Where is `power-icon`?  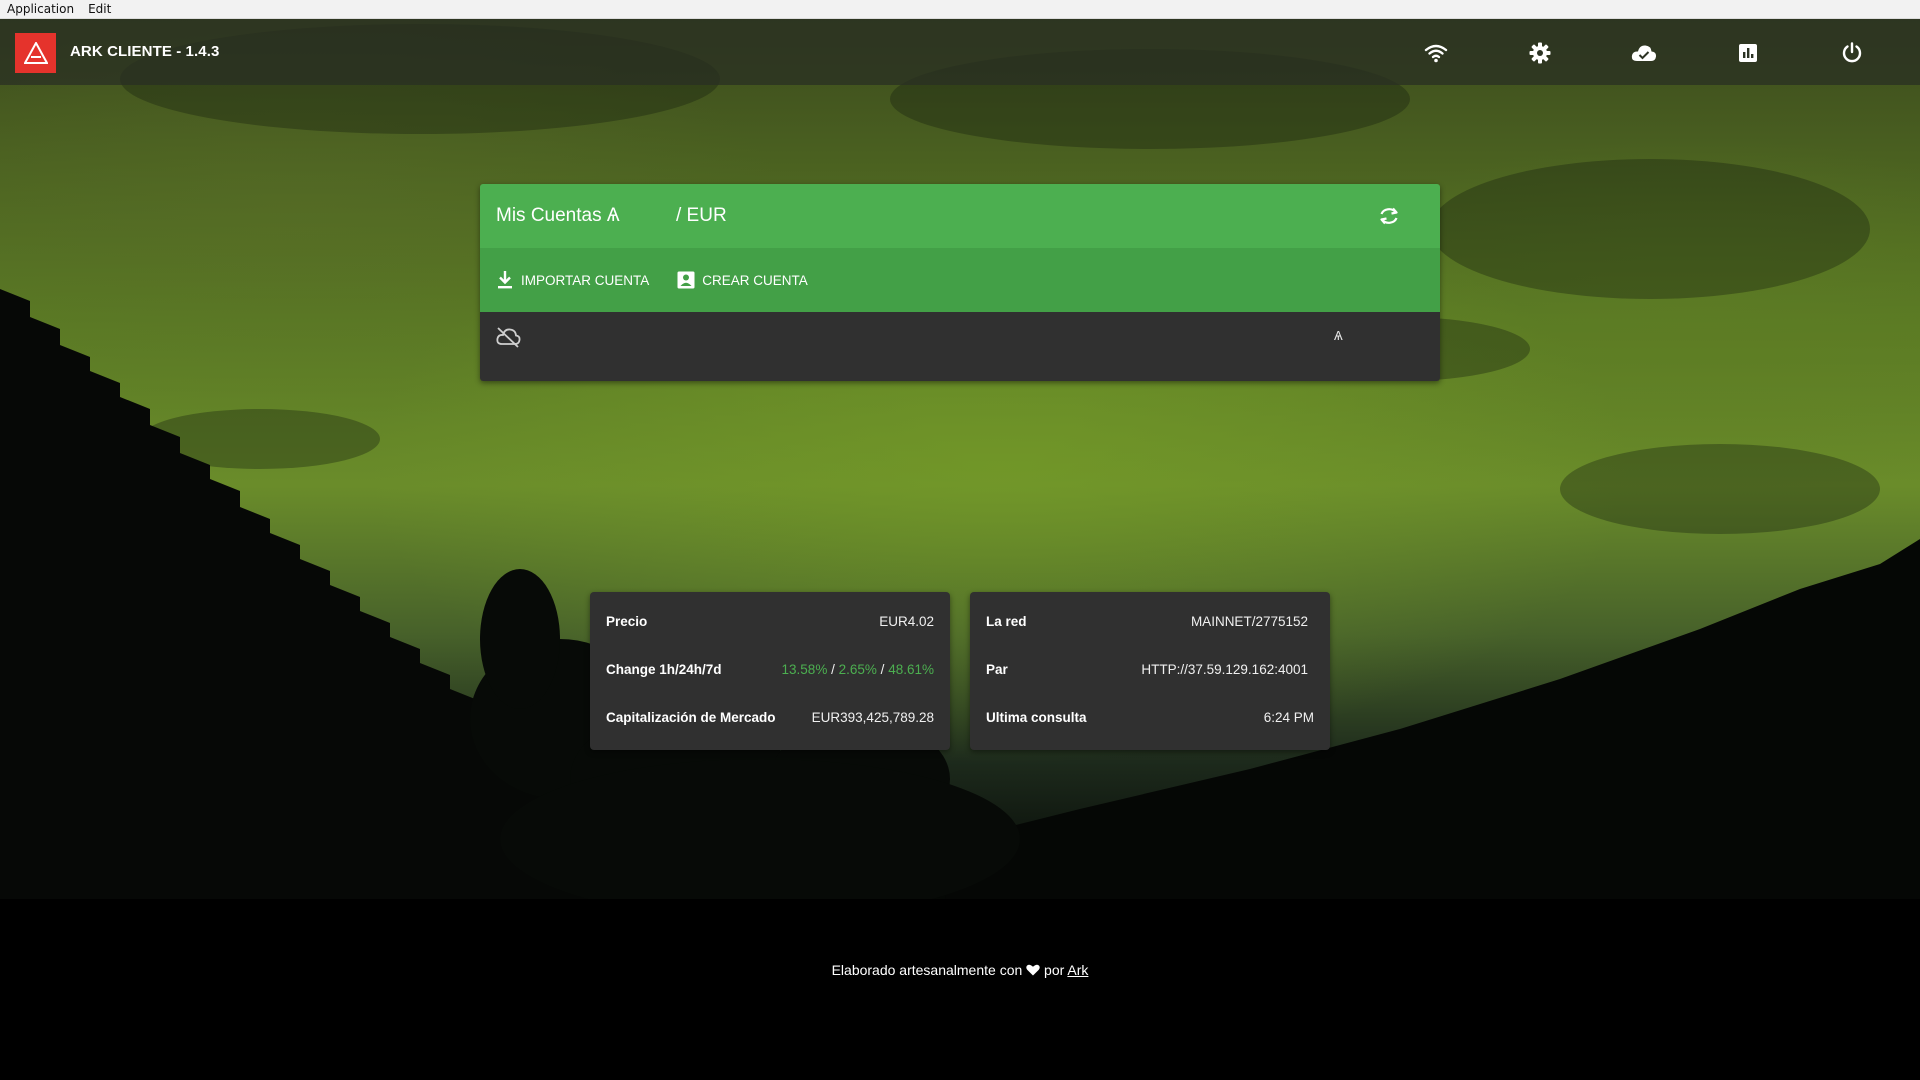
power-icon is located at coordinates (1852, 52).